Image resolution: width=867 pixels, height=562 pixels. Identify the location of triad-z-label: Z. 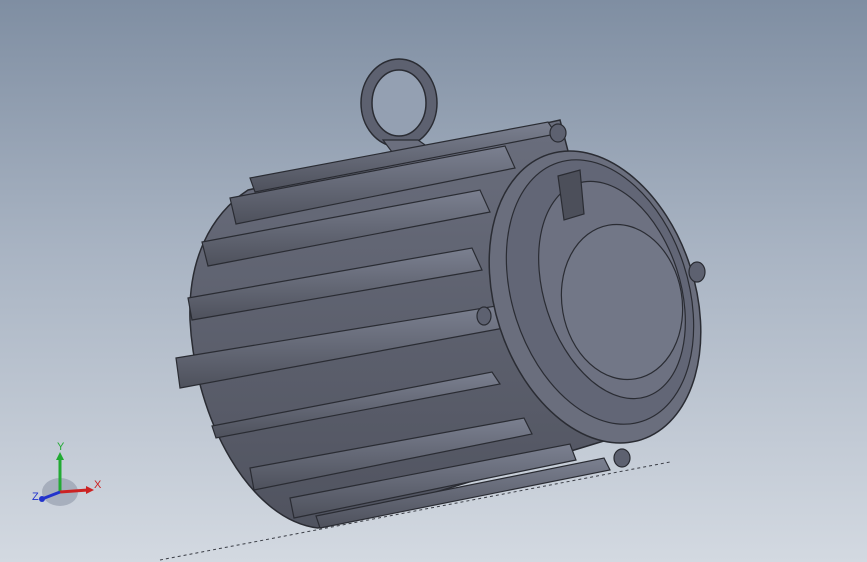
(35, 497).